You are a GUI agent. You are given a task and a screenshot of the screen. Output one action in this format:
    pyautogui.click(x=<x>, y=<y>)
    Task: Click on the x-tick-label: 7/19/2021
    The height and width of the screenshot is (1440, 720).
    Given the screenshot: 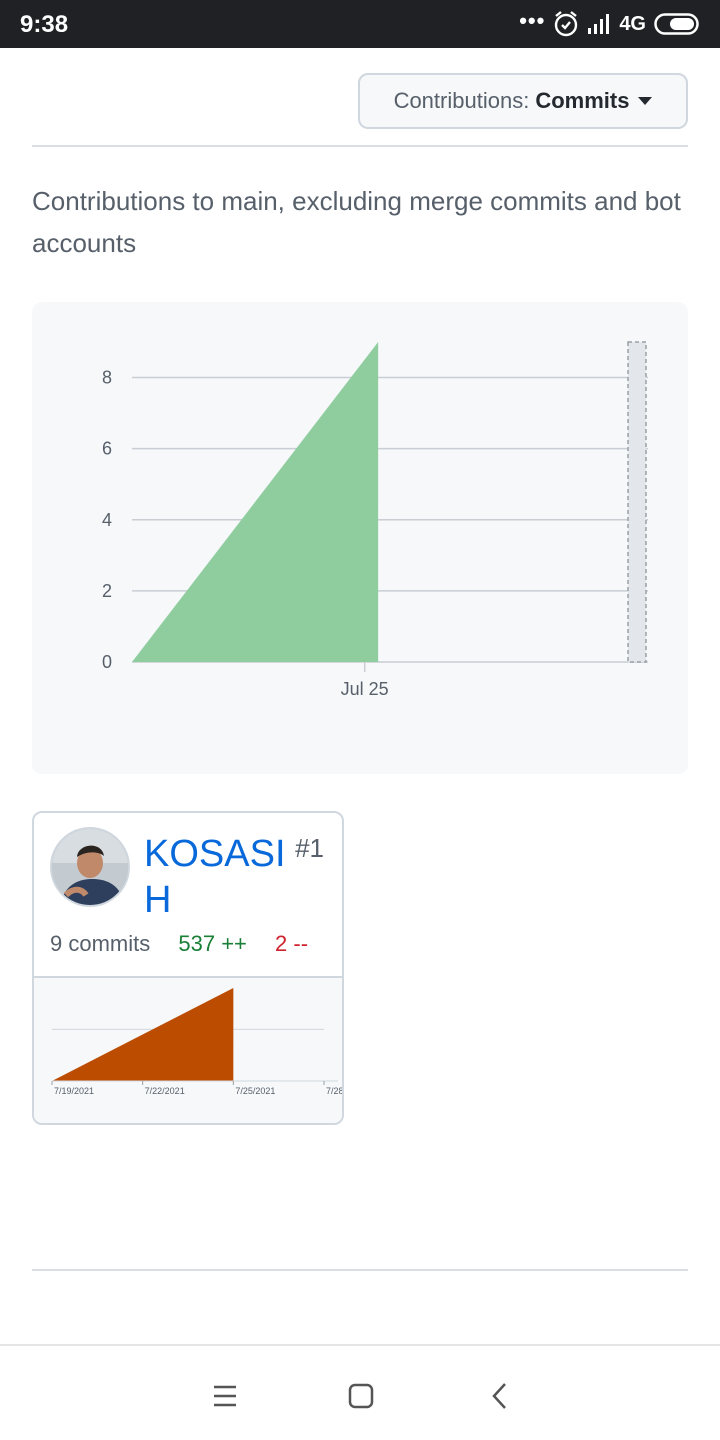 What is the action you would take?
    pyautogui.click(x=74, y=1091)
    